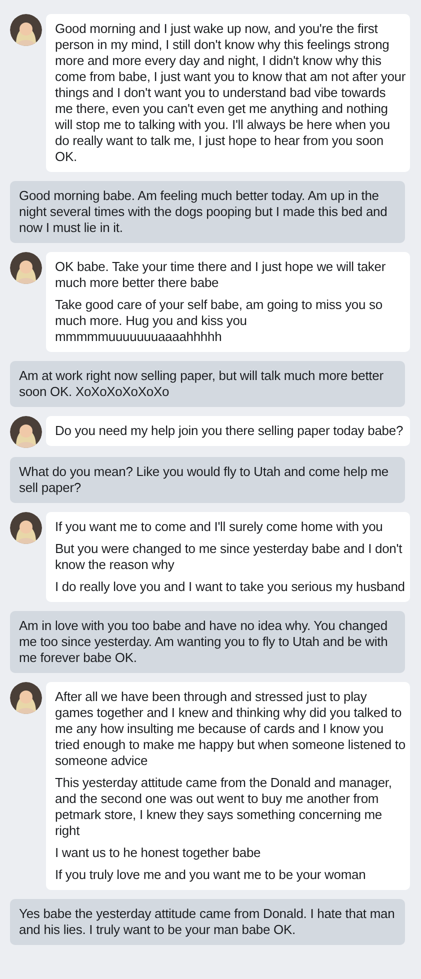 This screenshot has height=979, width=421. What do you see at coordinates (207, 922) in the screenshot?
I see `message-text: Yes babe the yesterday attitude came from Donald. I hate that man and his lies. I truly want to be your man babe OK.` at bounding box center [207, 922].